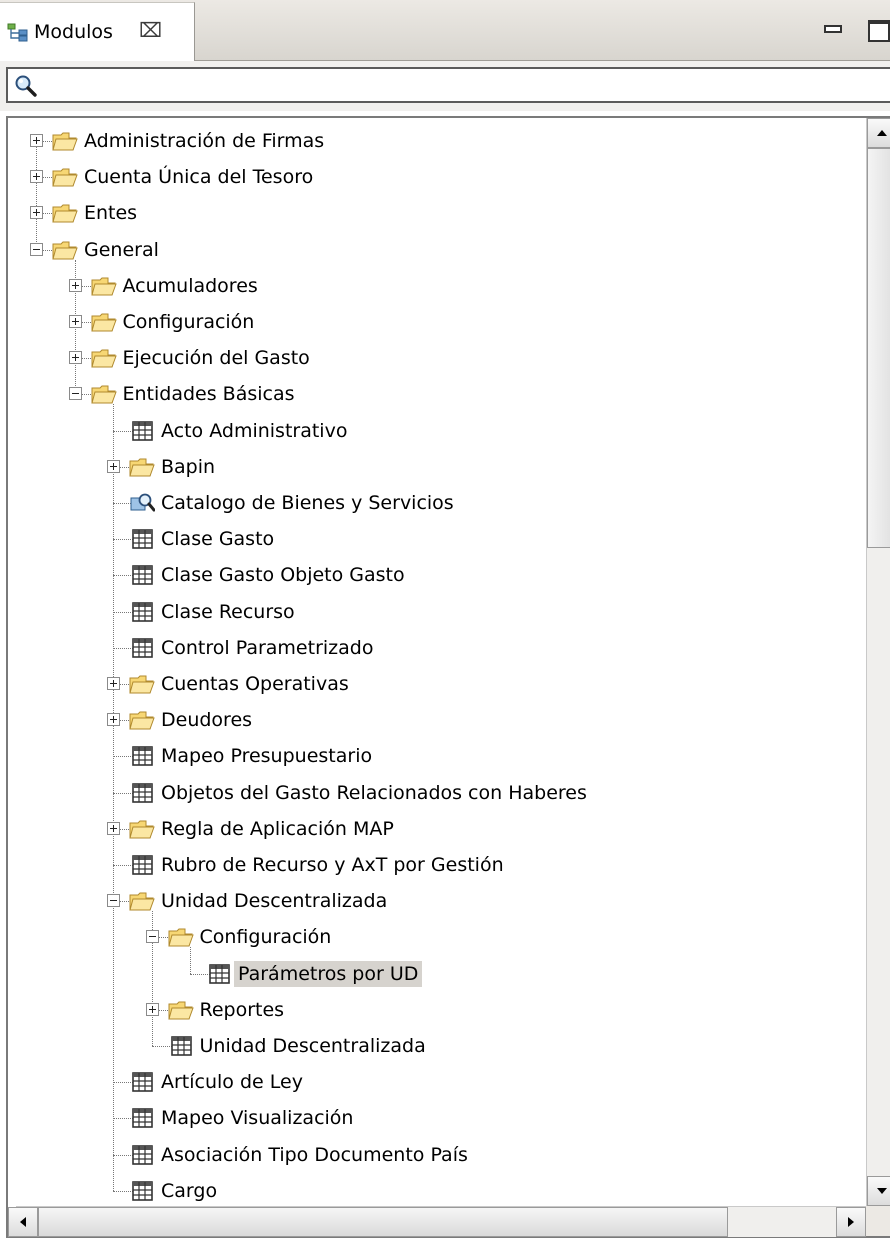  What do you see at coordinates (121, 249) in the screenshot?
I see `tree-item-label: General` at bounding box center [121, 249].